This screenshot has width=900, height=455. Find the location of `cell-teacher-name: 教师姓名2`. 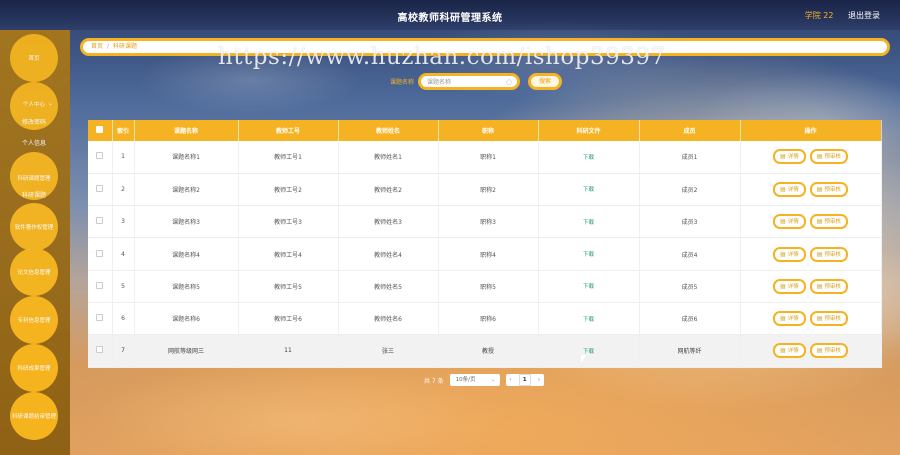

cell-teacher-name: 教师姓名2 is located at coordinates (388, 190).